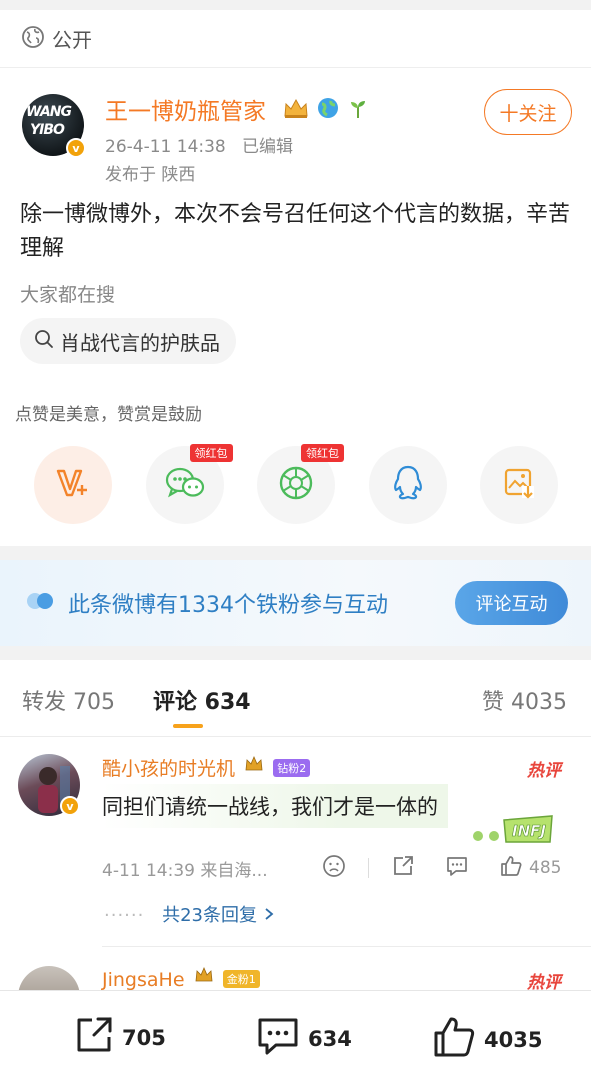  What do you see at coordinates (41, 603) in the screenshot?
I see `fan-banner-icon` at bounding box center [41, 603].